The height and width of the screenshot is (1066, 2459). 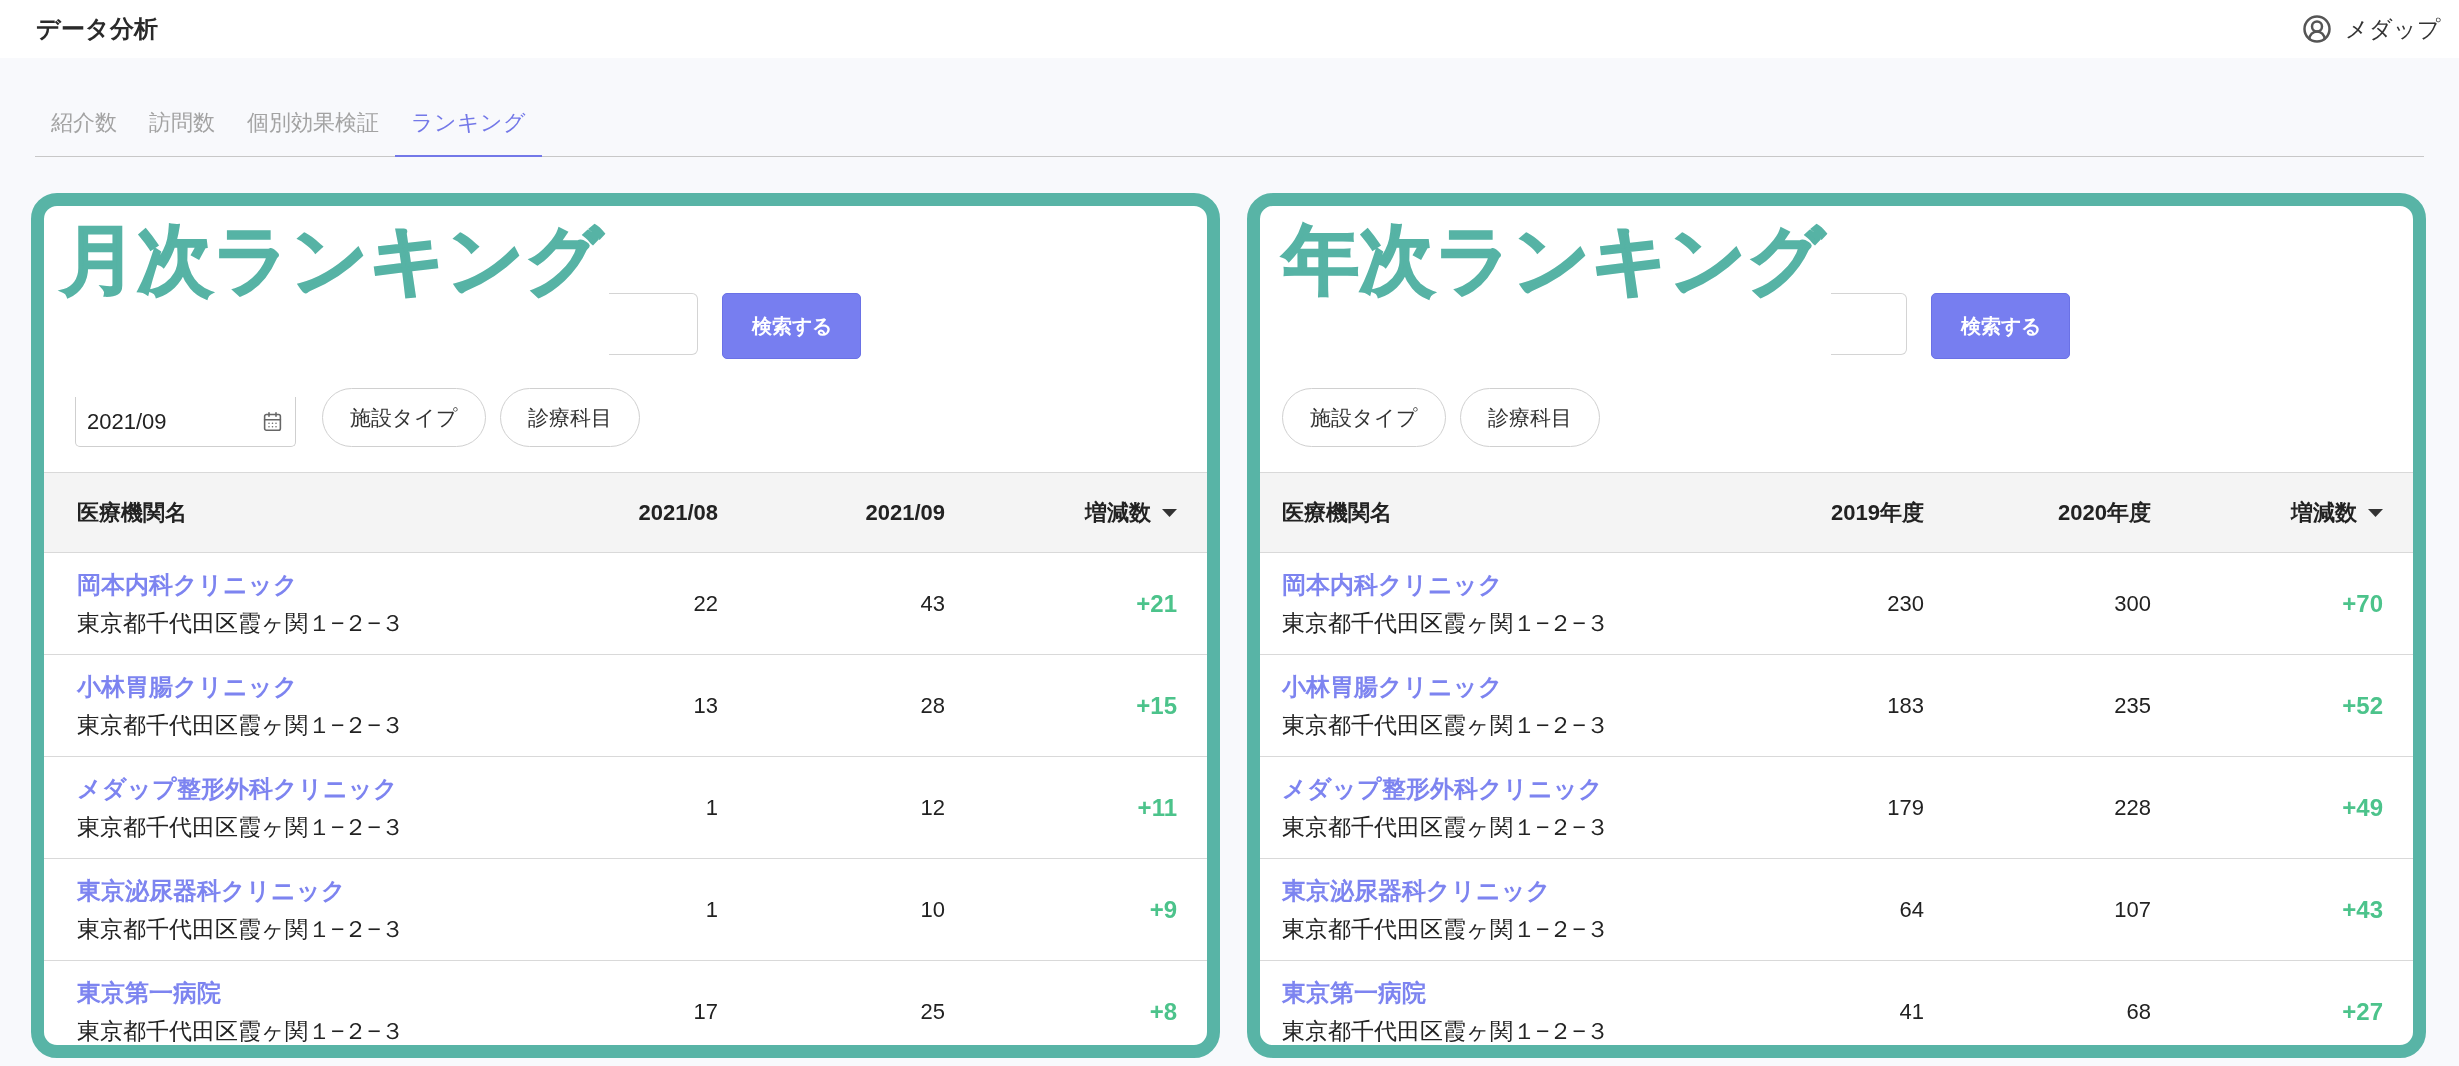 What do you see at coordinates (1877, 513) in the screenshot?
I see `column-heading: 2019年度` at bounding box center [1877, 513].